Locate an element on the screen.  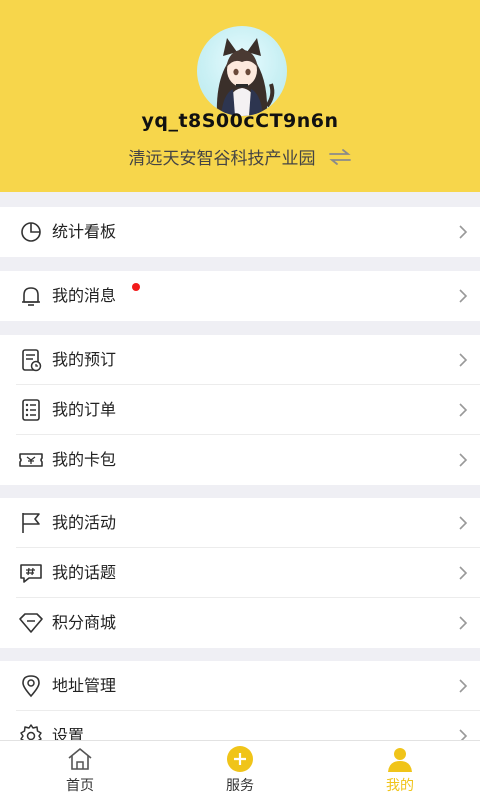
bottom-tab-bar: 首页 服务 我的 is located at coordinates (240, 770).